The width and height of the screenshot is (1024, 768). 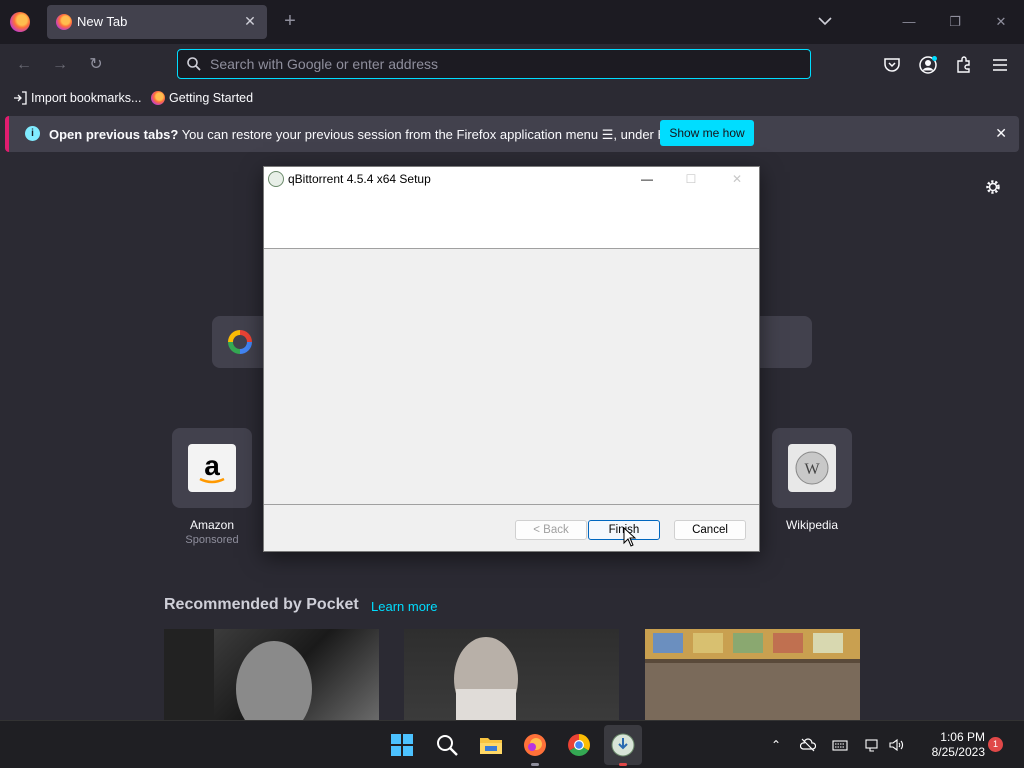 I want to click on firefox-logo-icon, so click(x=20, y=22).